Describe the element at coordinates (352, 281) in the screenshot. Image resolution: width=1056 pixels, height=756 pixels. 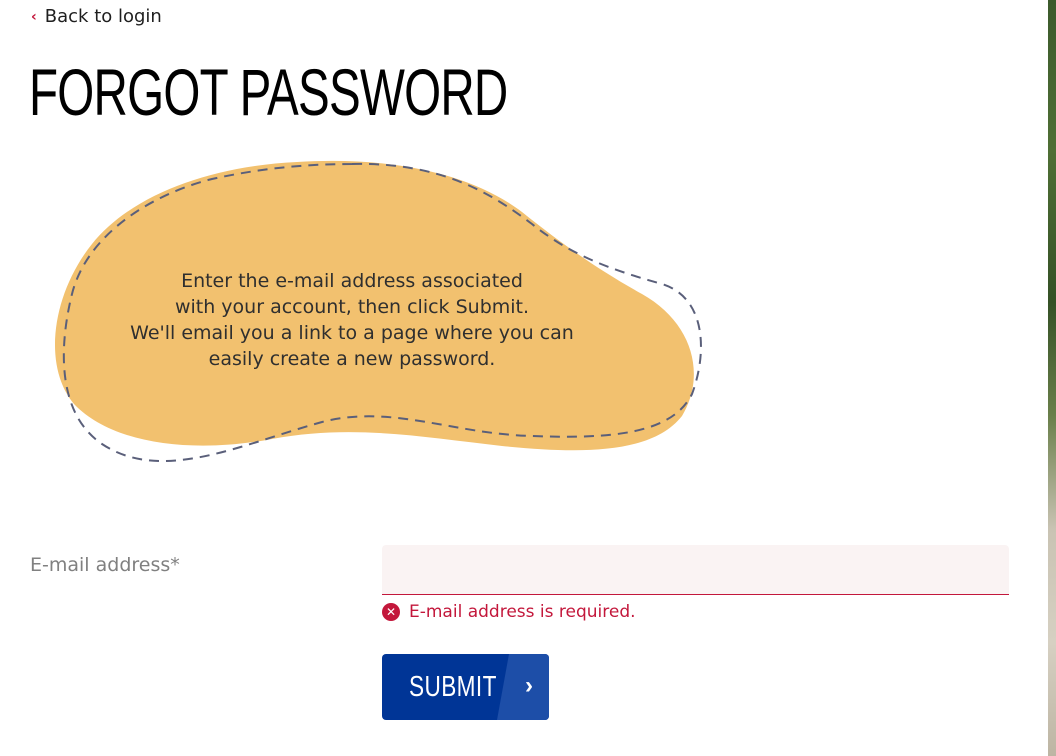
I see `intro-line-1: Enter the e-mail address associated` at that location.